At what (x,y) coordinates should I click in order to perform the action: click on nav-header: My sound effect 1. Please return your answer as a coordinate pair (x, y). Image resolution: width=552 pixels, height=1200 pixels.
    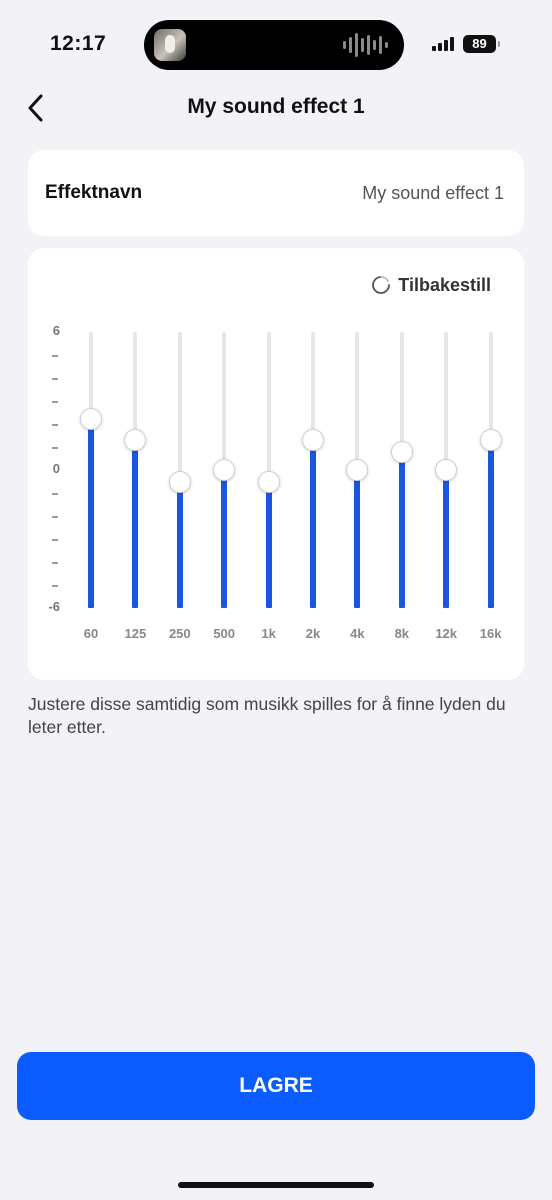
    Looking at the image, I should click on (276, 108).